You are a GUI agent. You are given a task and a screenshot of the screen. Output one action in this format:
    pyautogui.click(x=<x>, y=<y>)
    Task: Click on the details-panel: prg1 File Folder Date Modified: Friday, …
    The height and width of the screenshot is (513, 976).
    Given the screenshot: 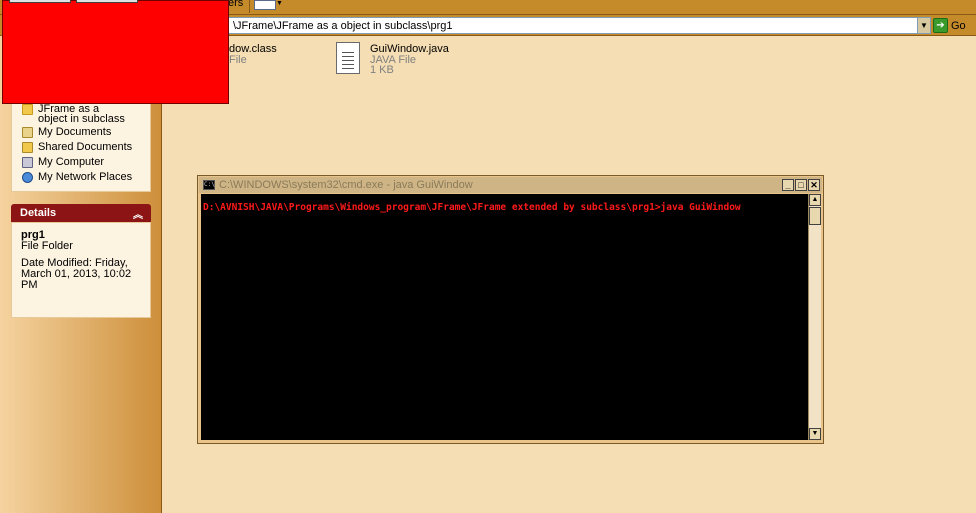 What is the action you would take?
    pyautogui.click(x=81, y=270)
    